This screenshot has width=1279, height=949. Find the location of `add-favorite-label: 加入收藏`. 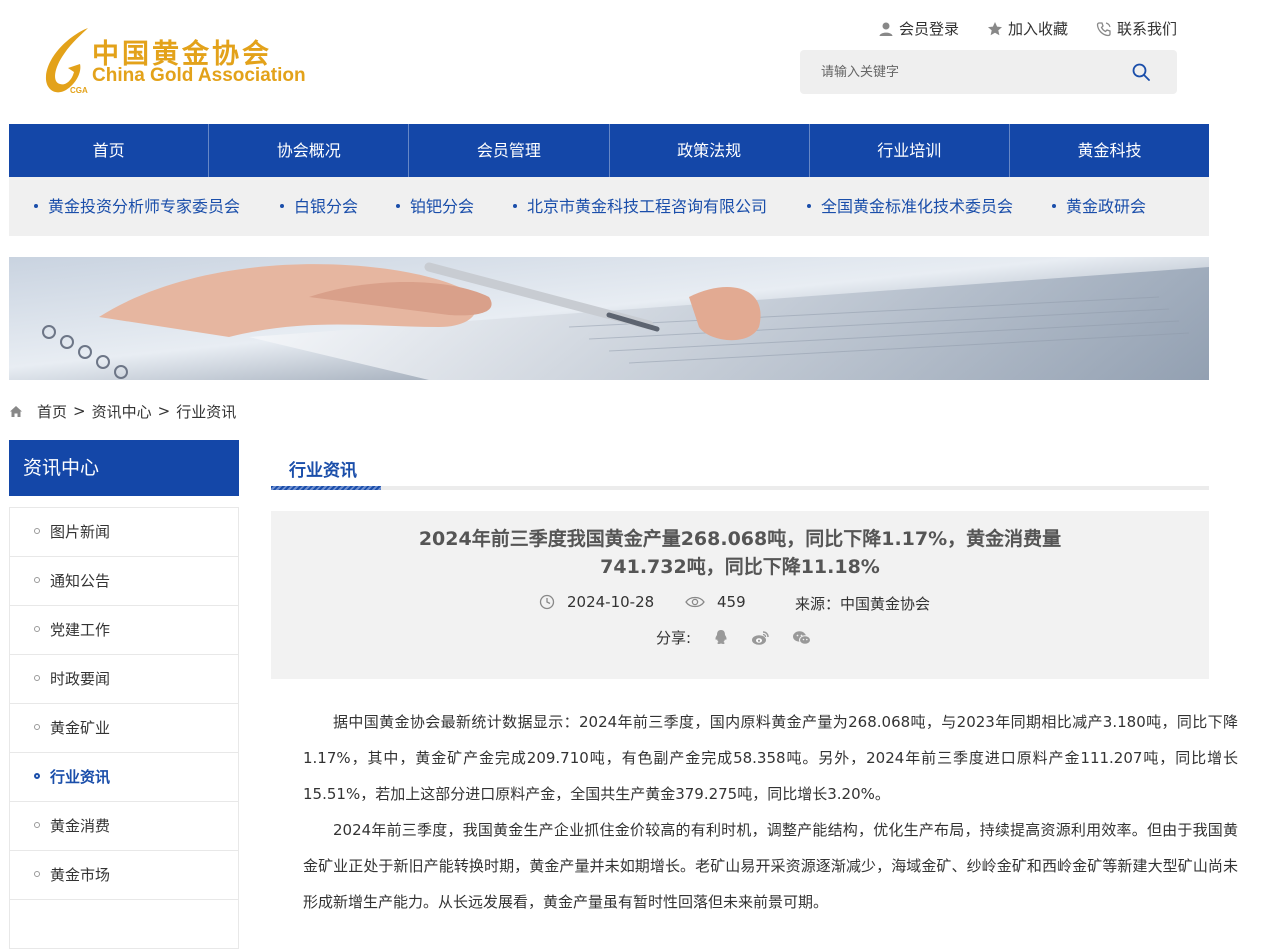

add-favorite-label: 加入收藏 is located at coordinates (1037, 29).